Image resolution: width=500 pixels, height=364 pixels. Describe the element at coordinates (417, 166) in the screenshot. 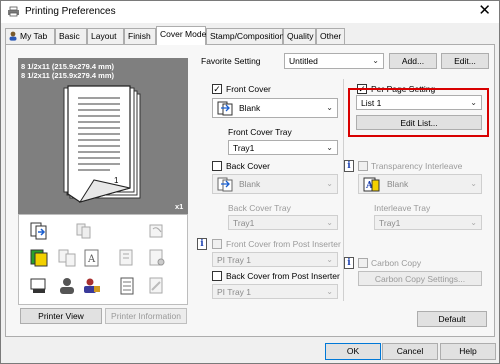

I see `transparency-interleave-label: Transparency Interleave` at that location.